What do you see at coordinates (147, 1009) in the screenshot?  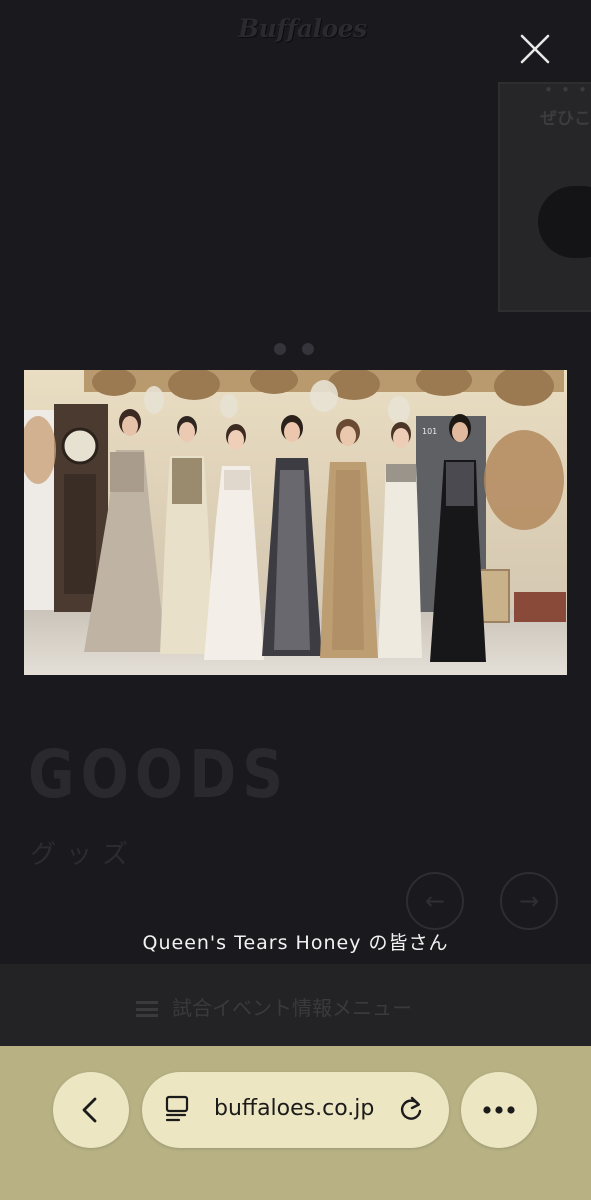 I see `hamburger-icon` at bounding box center [147, 1009].